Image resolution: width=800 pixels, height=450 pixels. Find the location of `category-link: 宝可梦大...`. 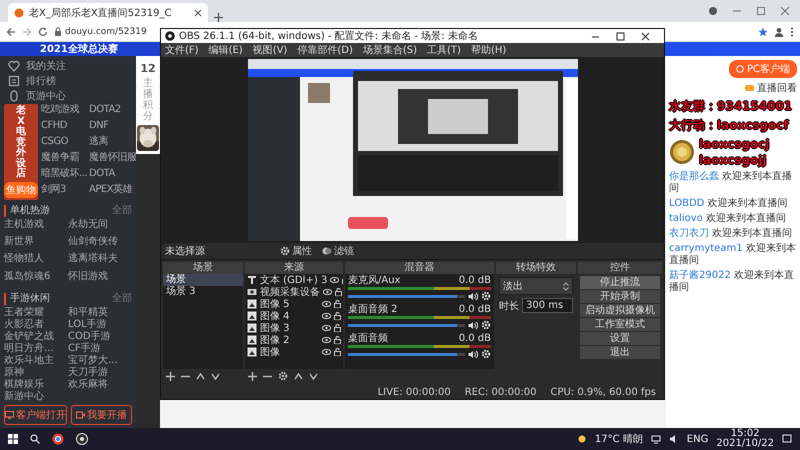

category-link: 宝可梦大... is located at coordinates (100, 361).